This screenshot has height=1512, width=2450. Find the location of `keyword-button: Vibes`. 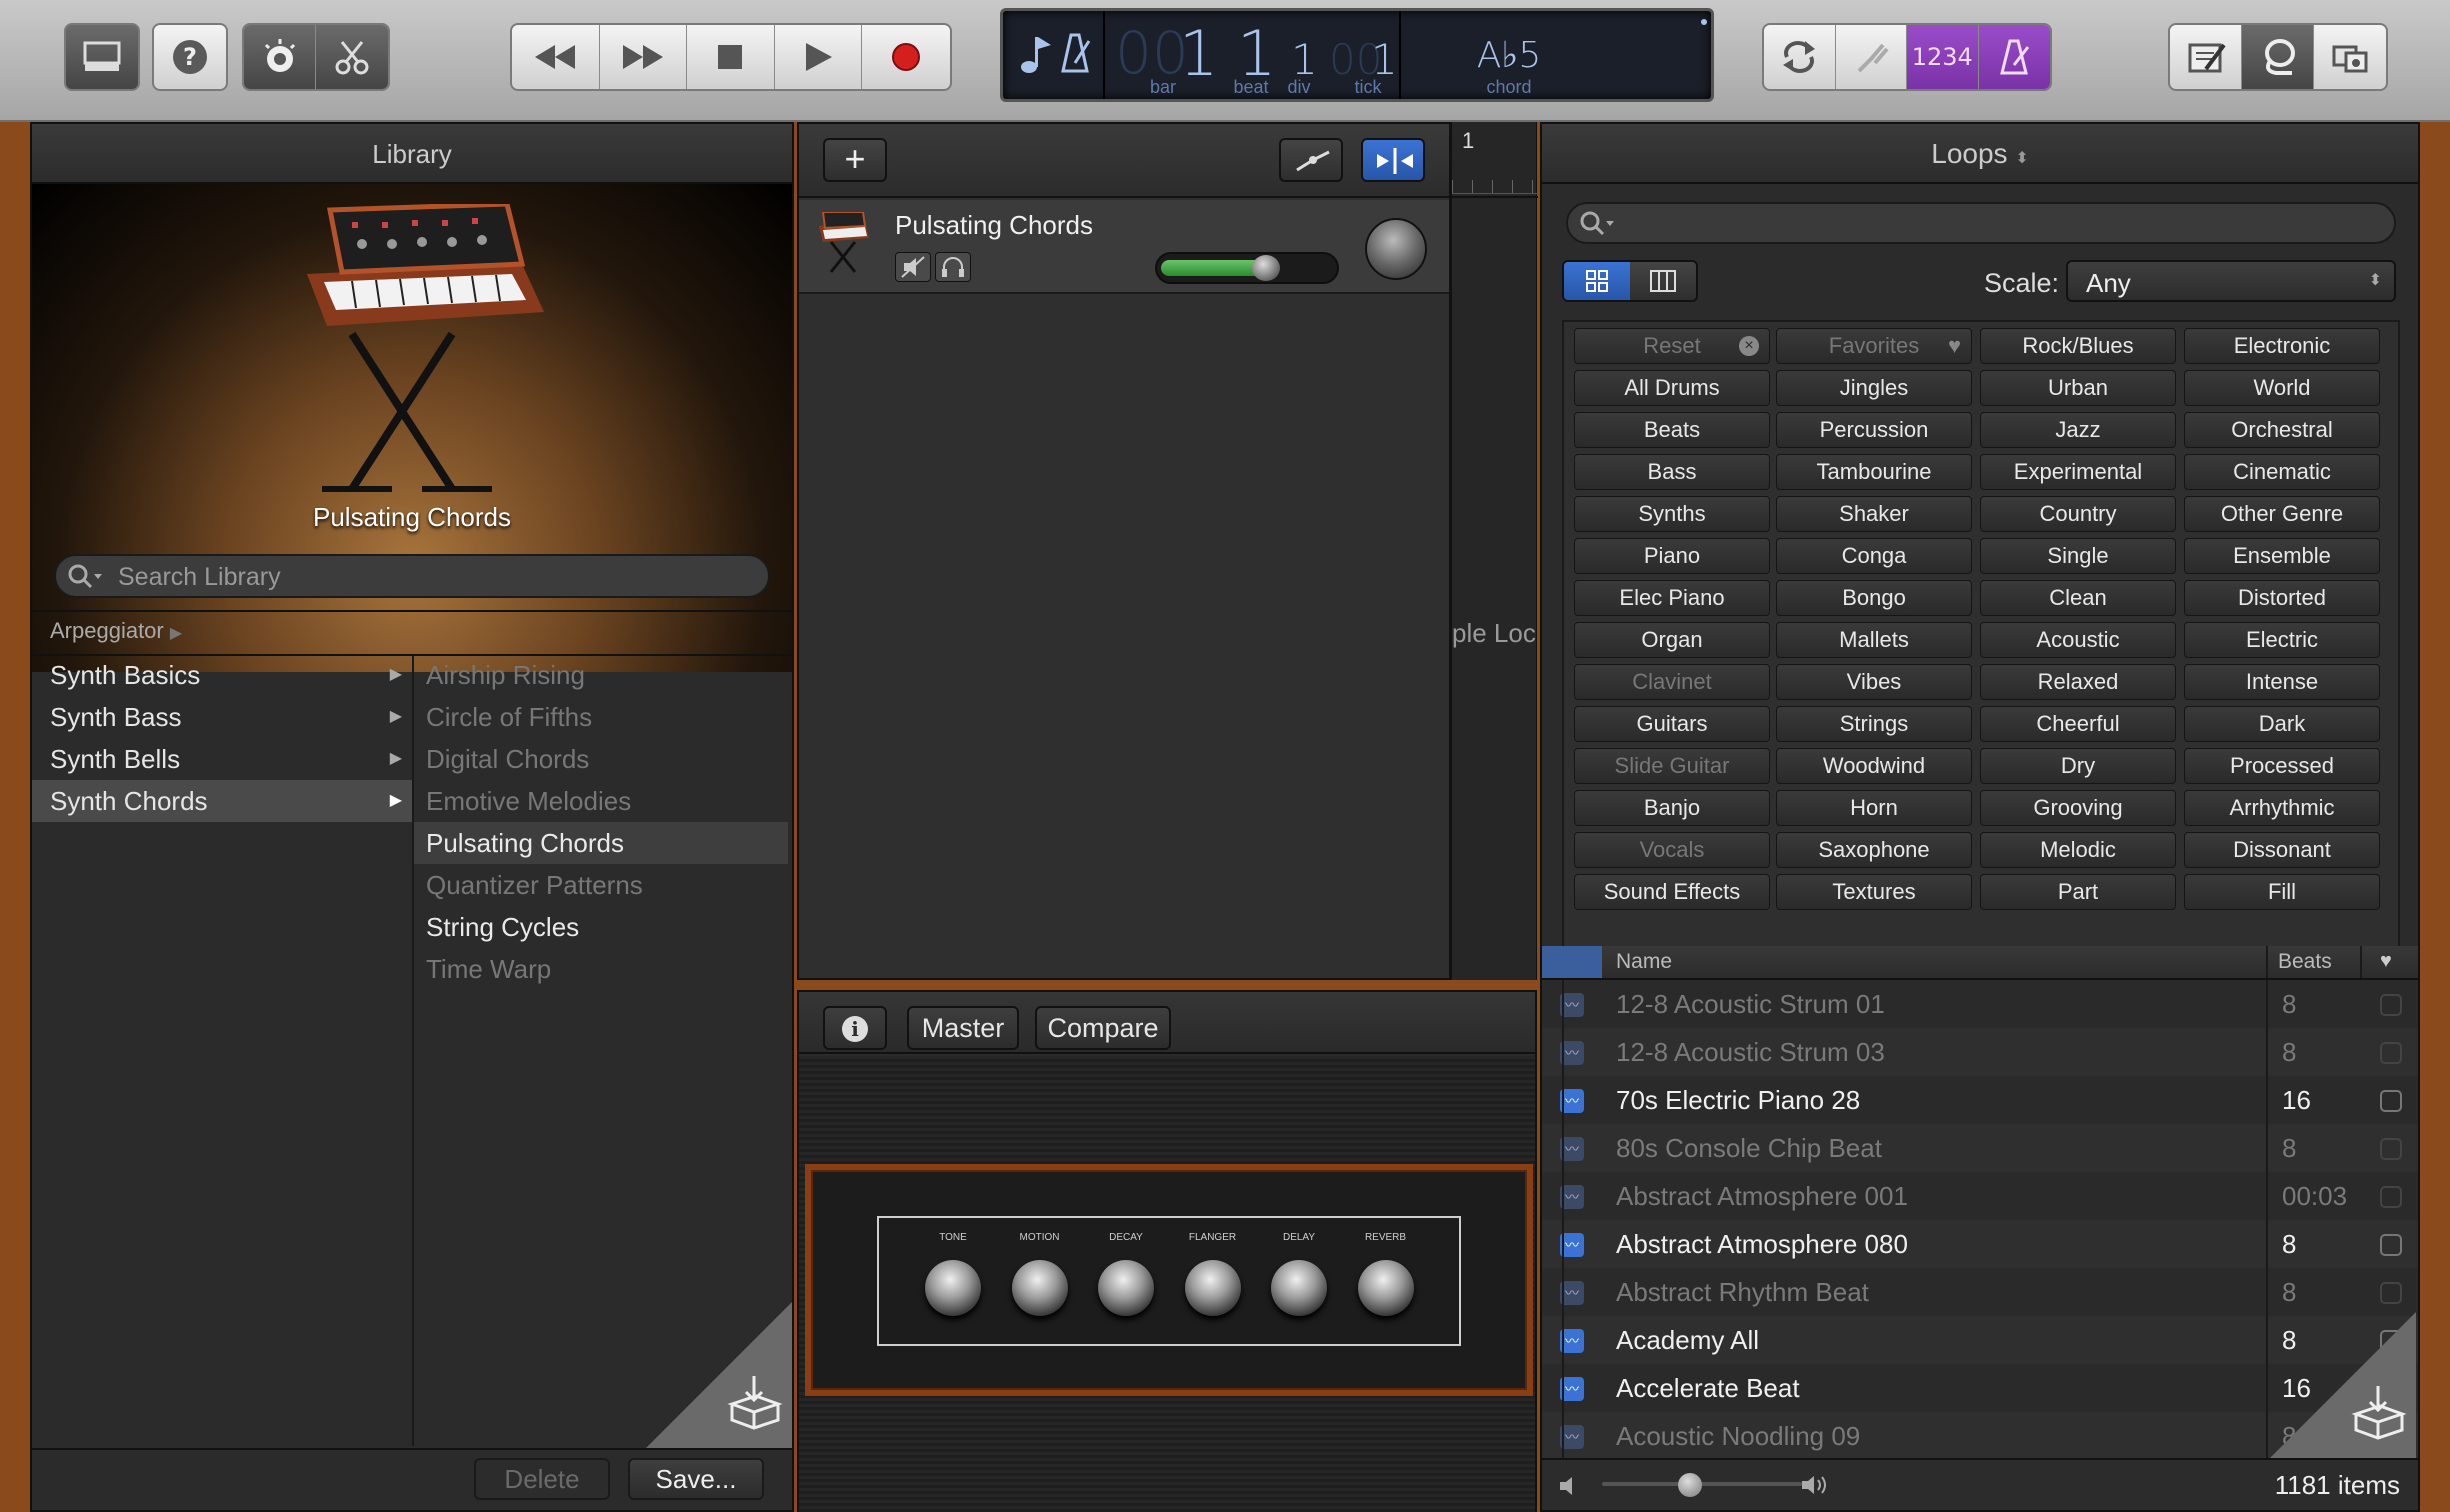

keyword-button: Vibes is located at coordinates (1874, 682).